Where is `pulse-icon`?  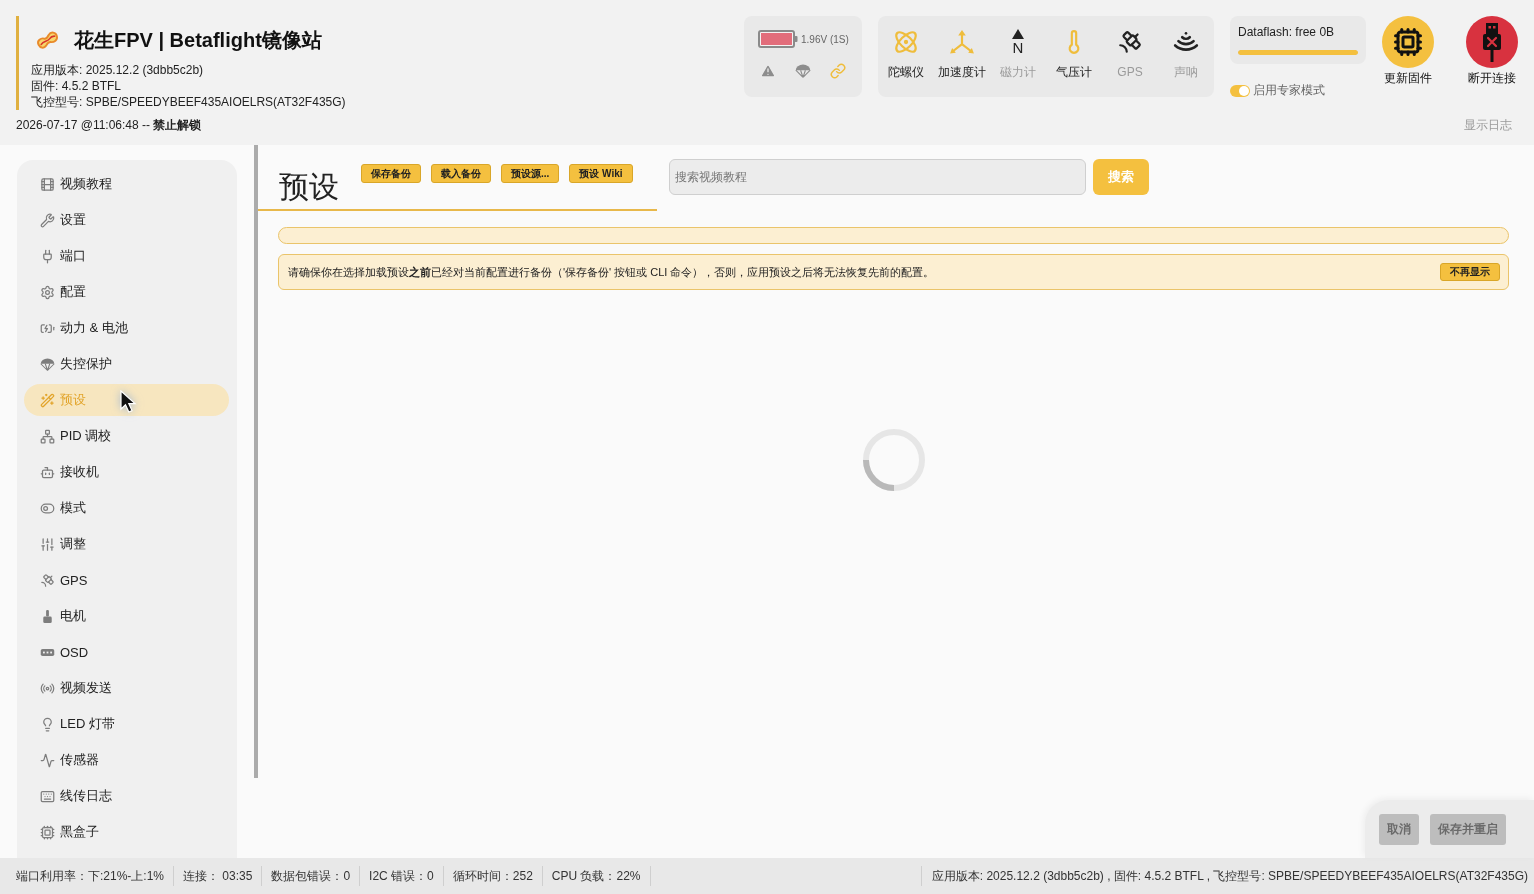
pulse-icon is located at coordinates (47, 760).